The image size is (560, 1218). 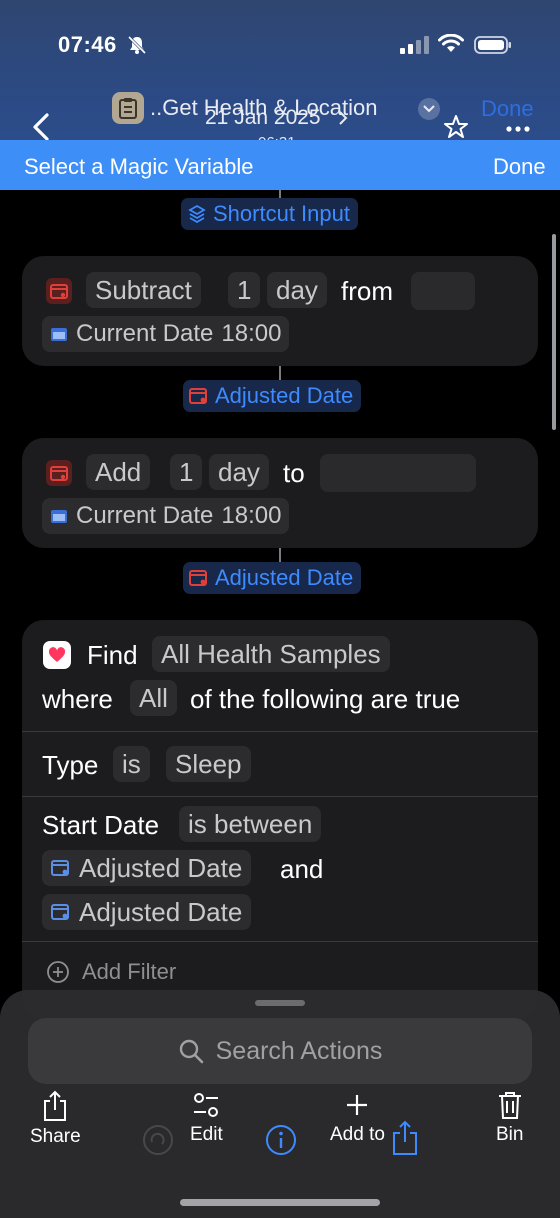 I want to click on cellular-signal-icon, so click(x=414, y=45).